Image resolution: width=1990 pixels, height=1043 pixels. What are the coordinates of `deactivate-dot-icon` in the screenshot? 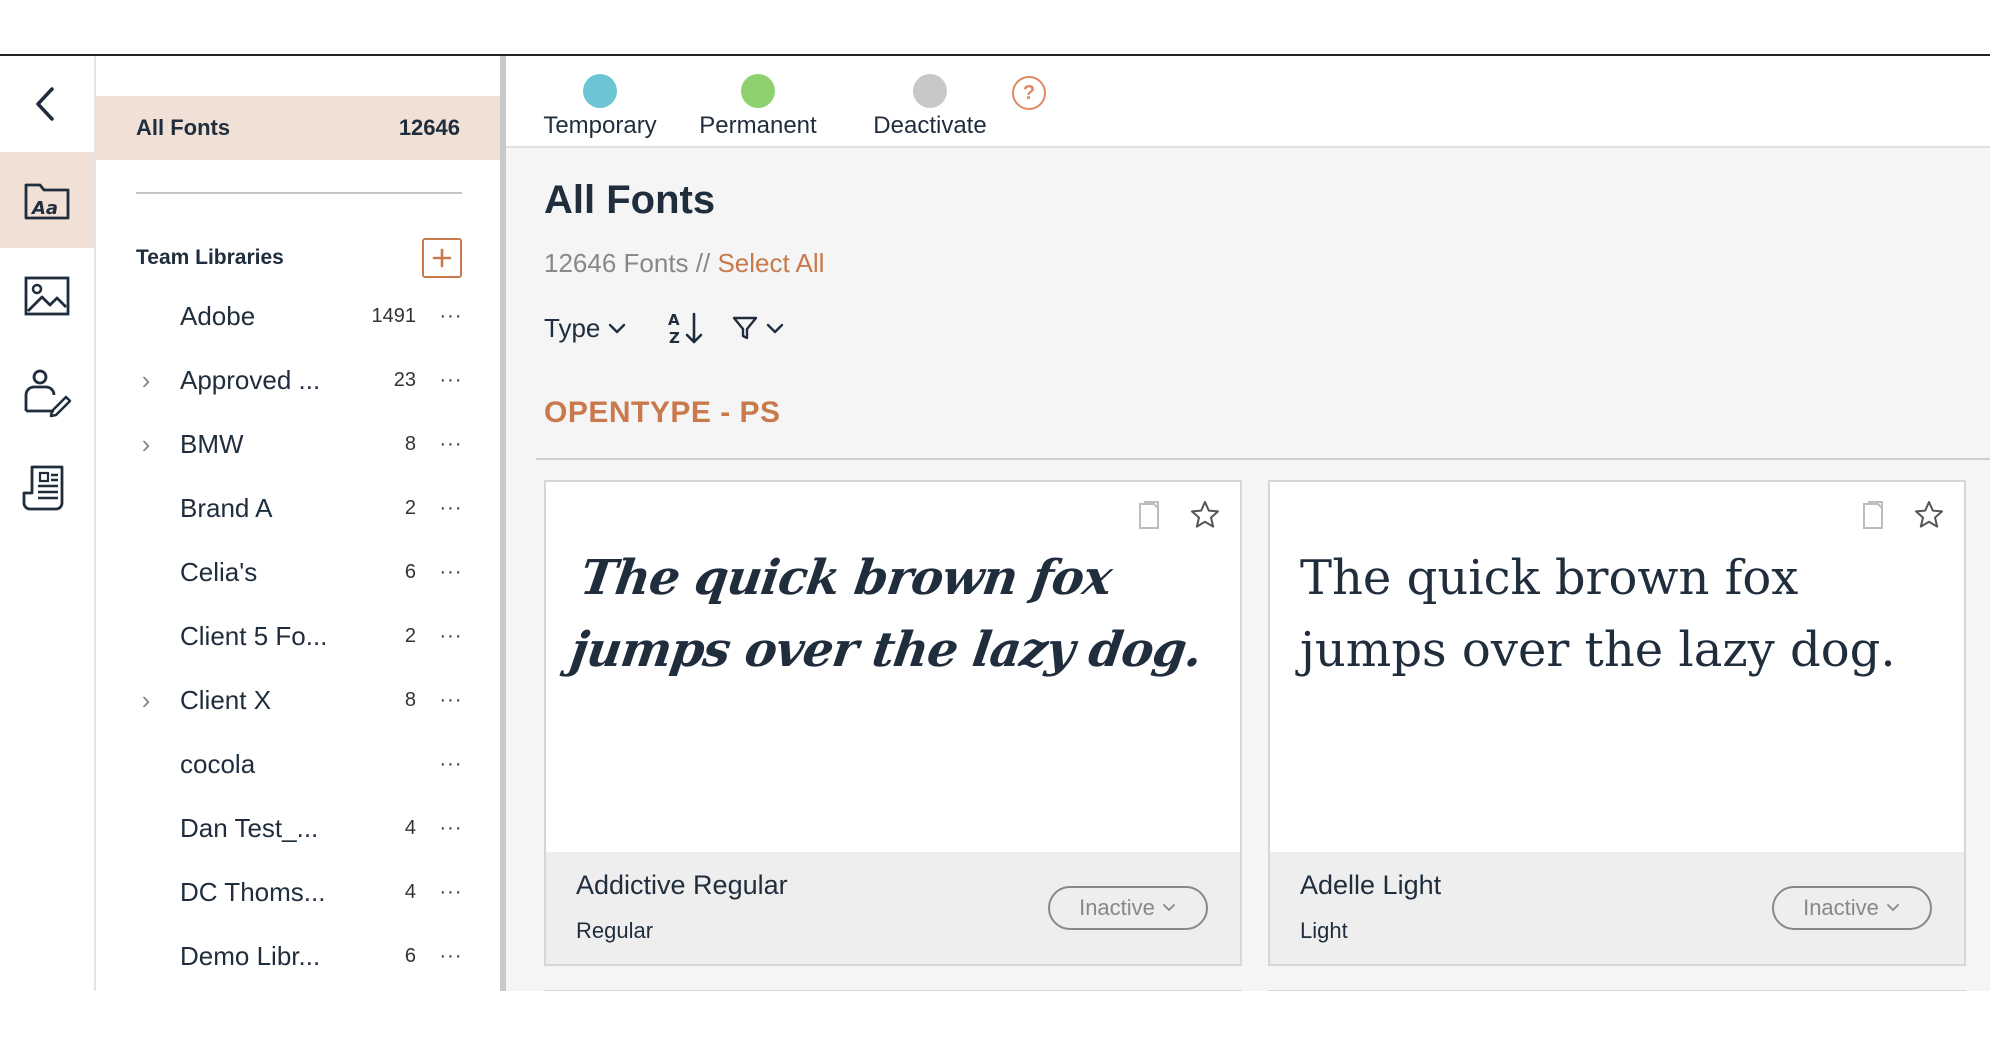 It's located at (930, 91).